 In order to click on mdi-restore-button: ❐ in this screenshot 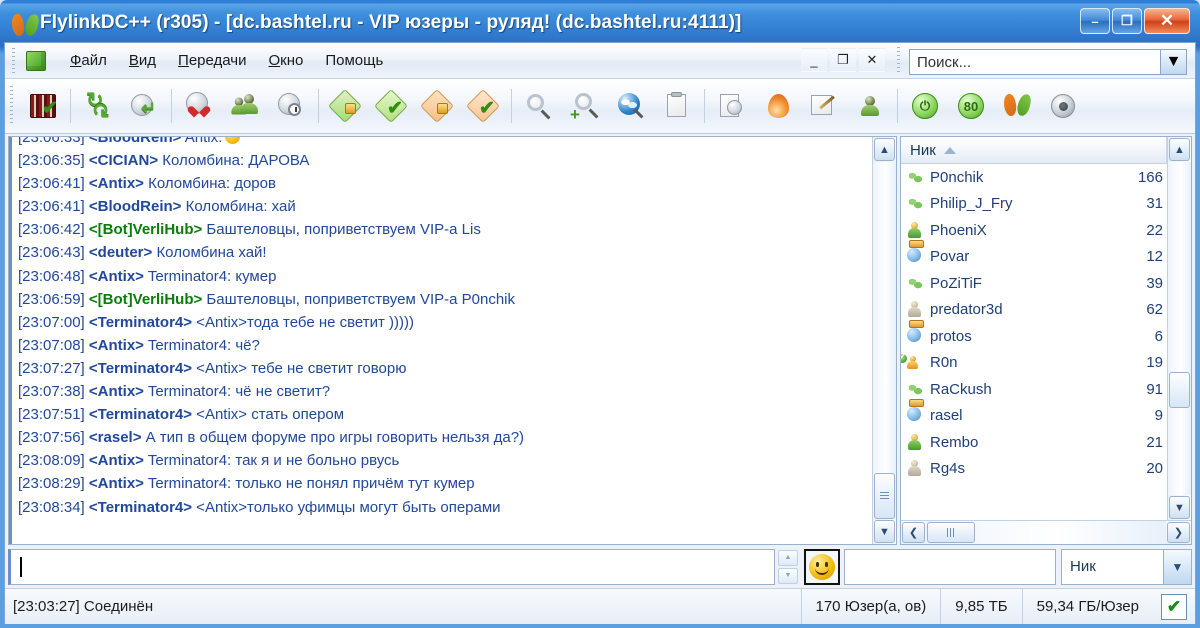, I will do `click(843, 60)`.